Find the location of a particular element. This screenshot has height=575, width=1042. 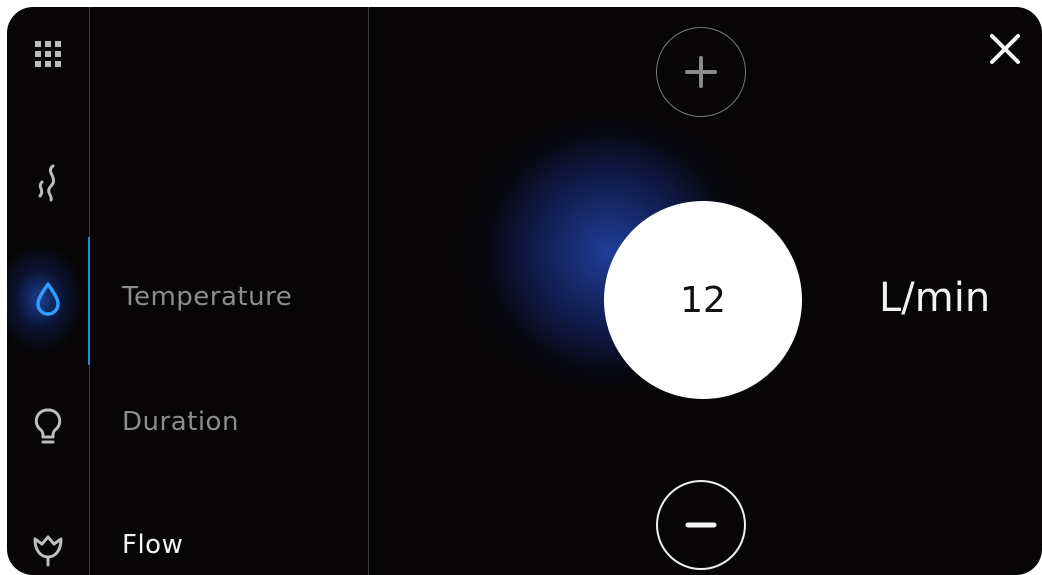

plus-icon is located at coordinates (701, 72).